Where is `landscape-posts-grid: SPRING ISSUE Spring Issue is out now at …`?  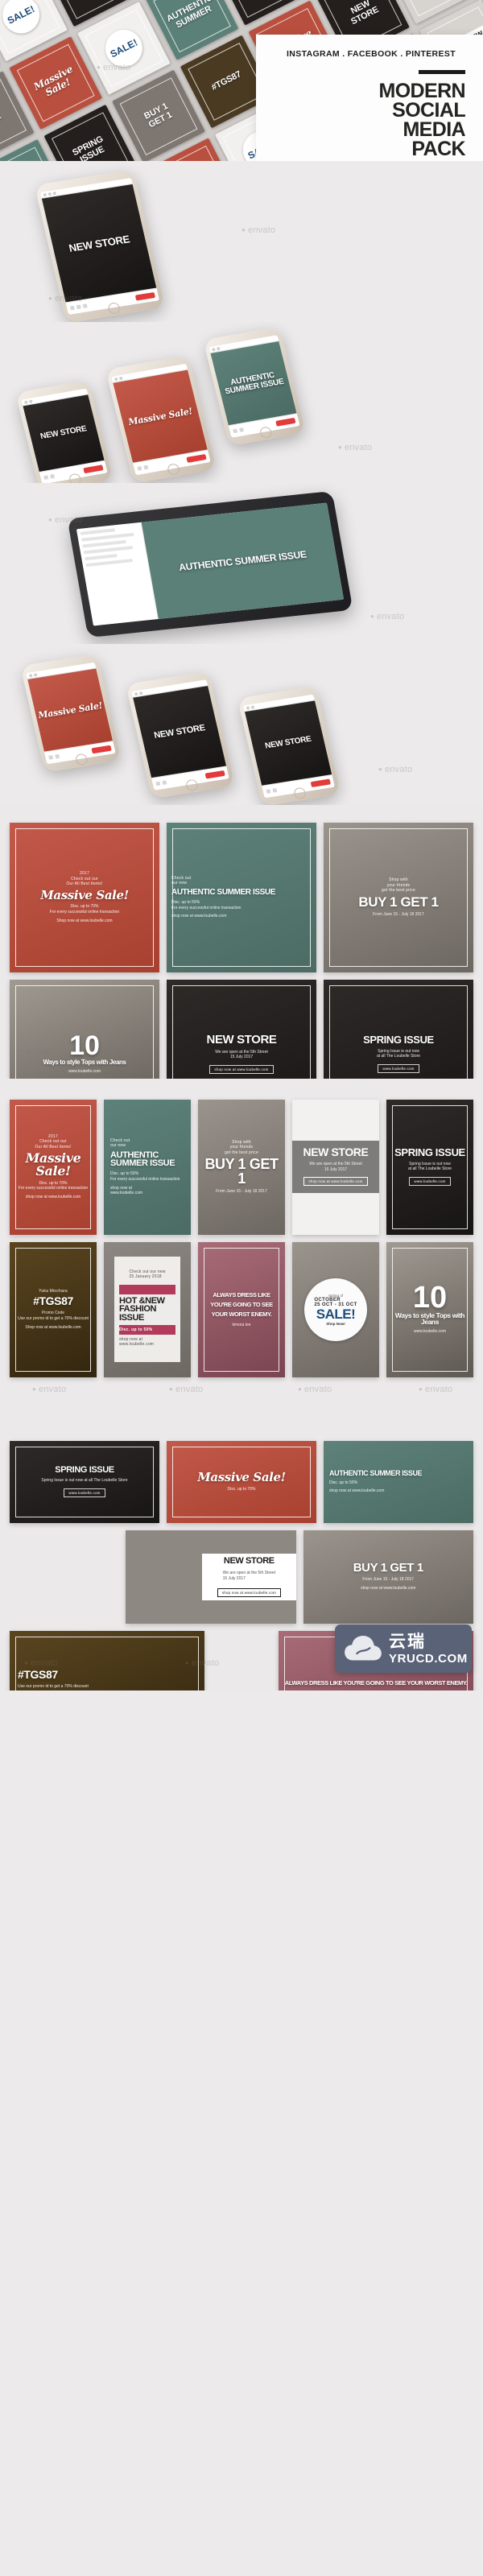
landscape-posts-grid: SPRING ISSUE Spring Issue is out now at … is located at coordinates (242, 1557).